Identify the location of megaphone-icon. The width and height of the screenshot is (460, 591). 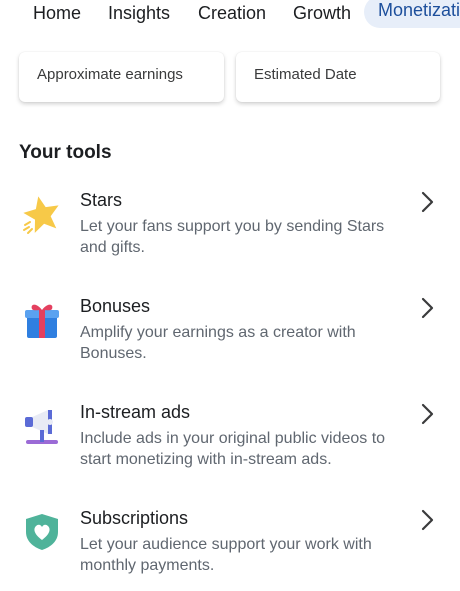
(41, 427).